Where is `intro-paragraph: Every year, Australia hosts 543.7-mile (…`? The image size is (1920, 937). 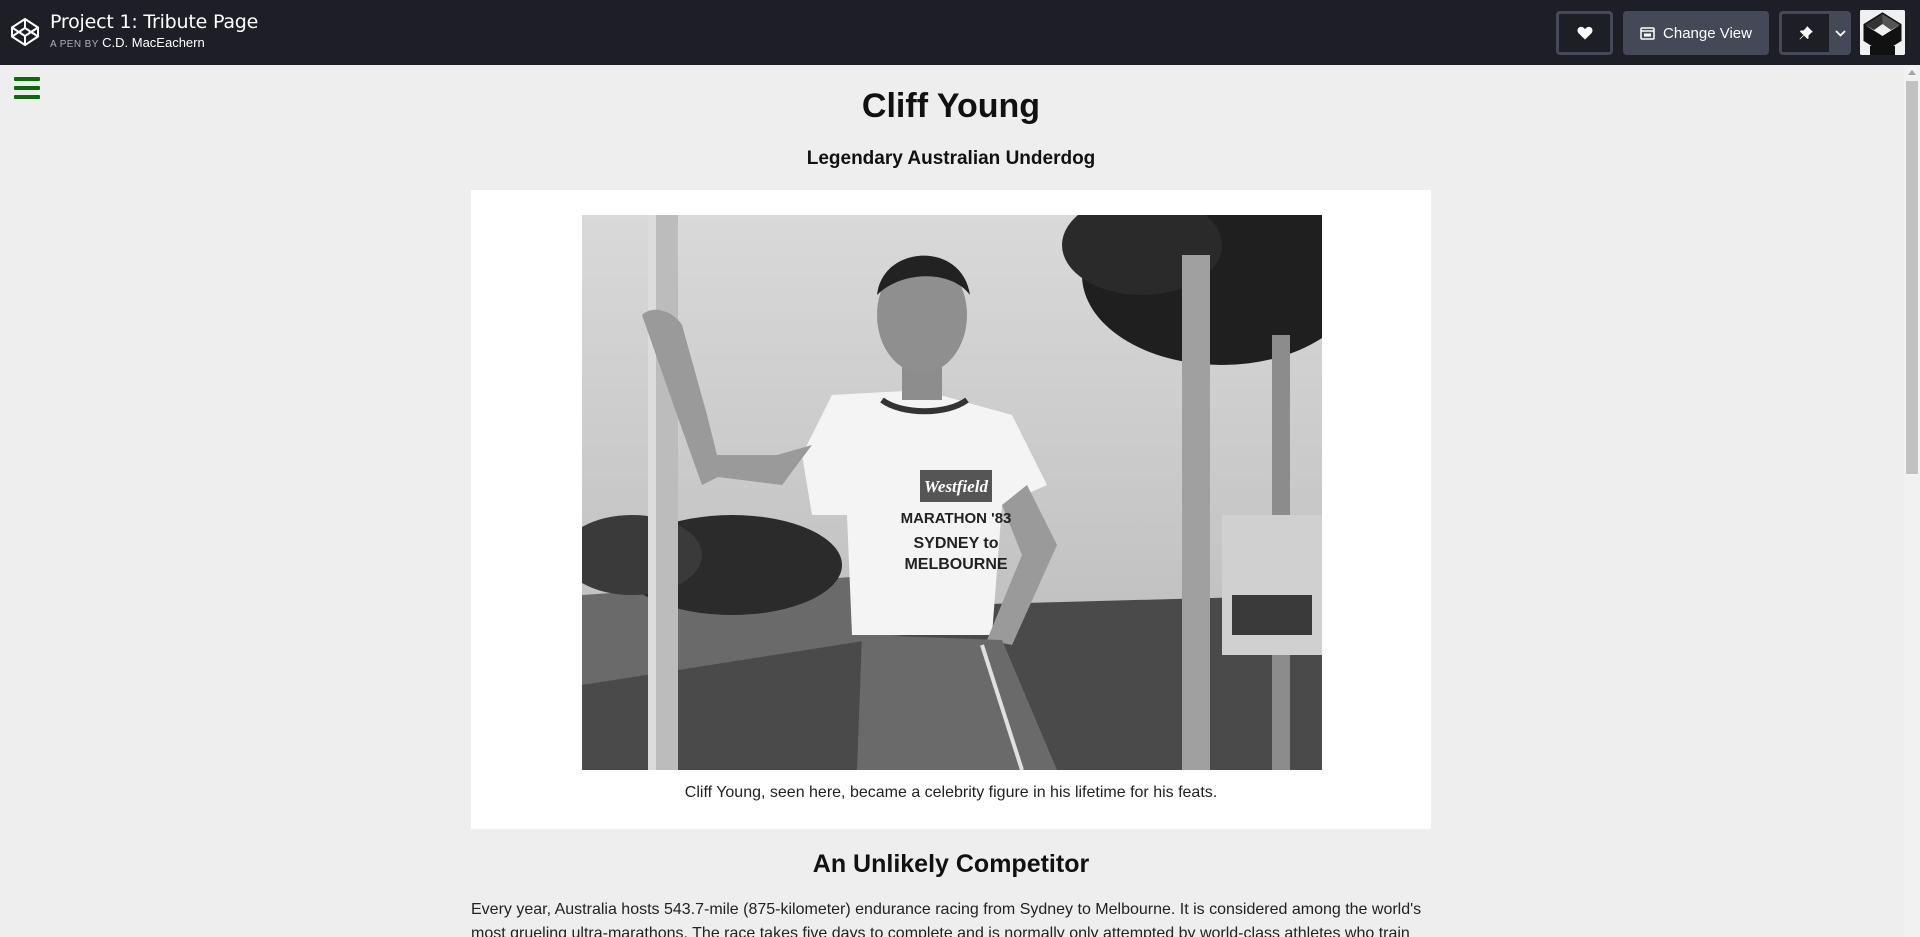
intro-paragraph: Every year, Australia hosts 543.7-mile (… is located at coordinates (946, 919).